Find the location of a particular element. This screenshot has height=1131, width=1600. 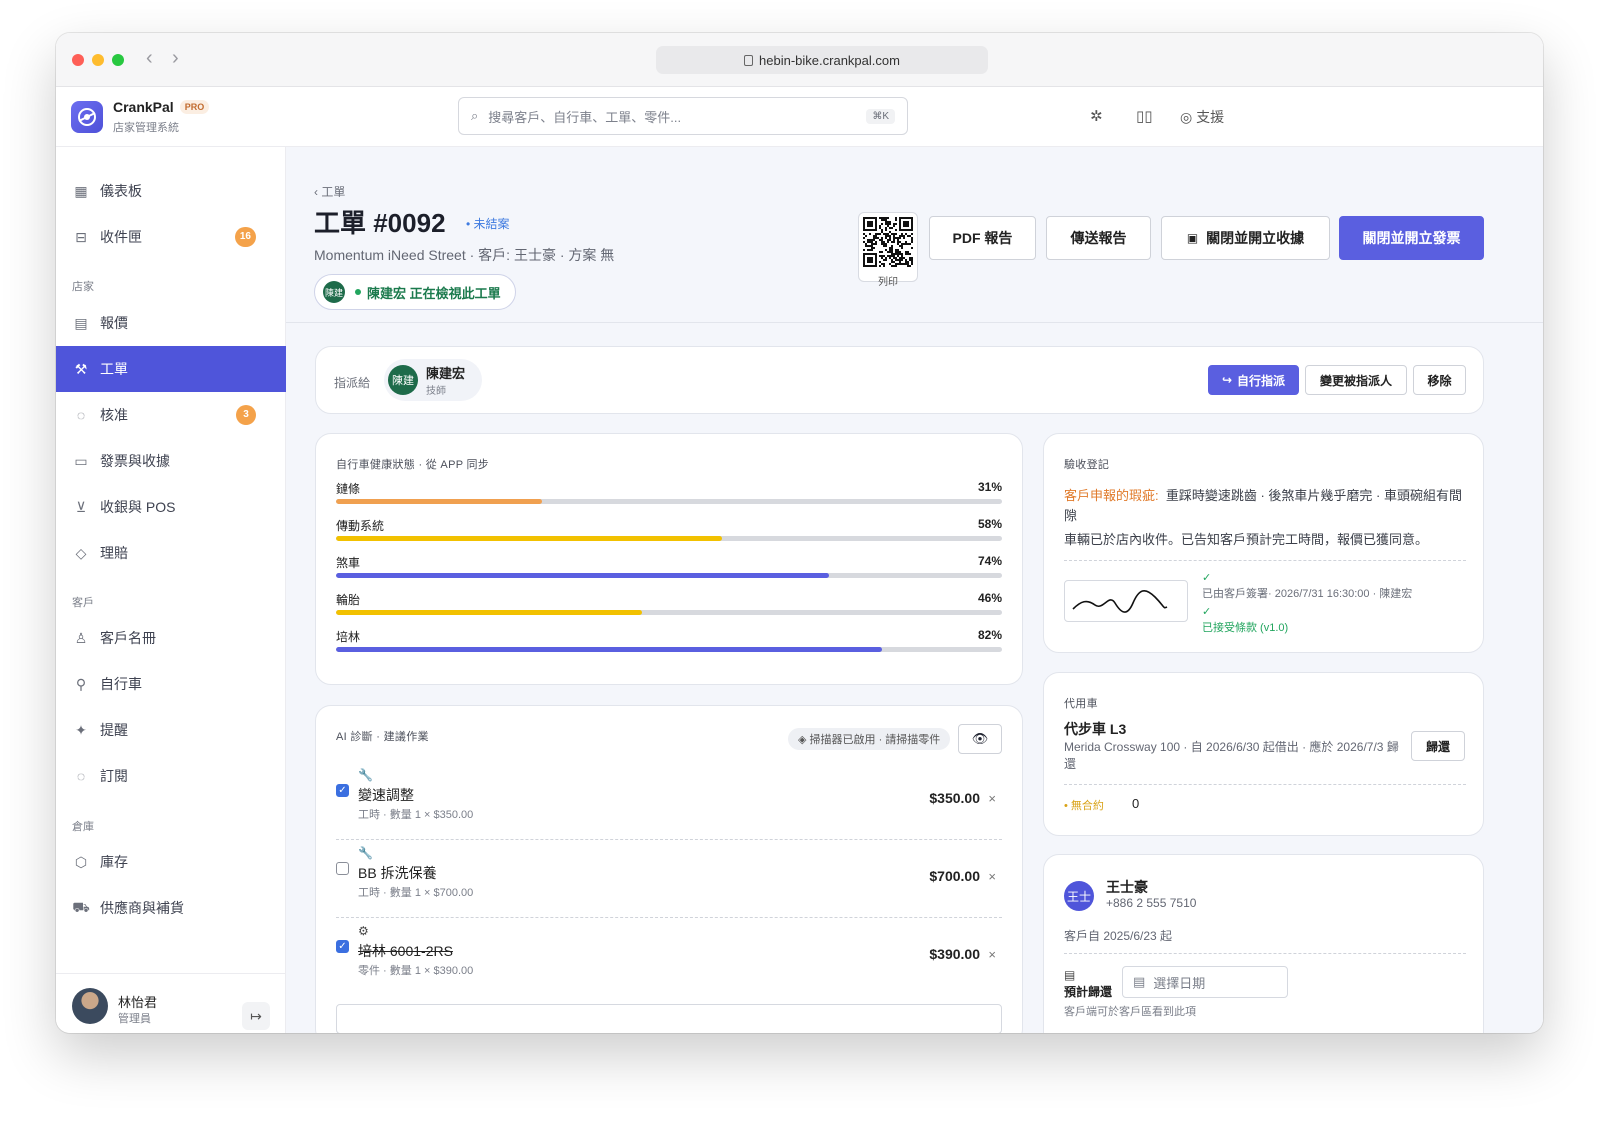

maximize-window-icon is located at coordinates (118, 60).